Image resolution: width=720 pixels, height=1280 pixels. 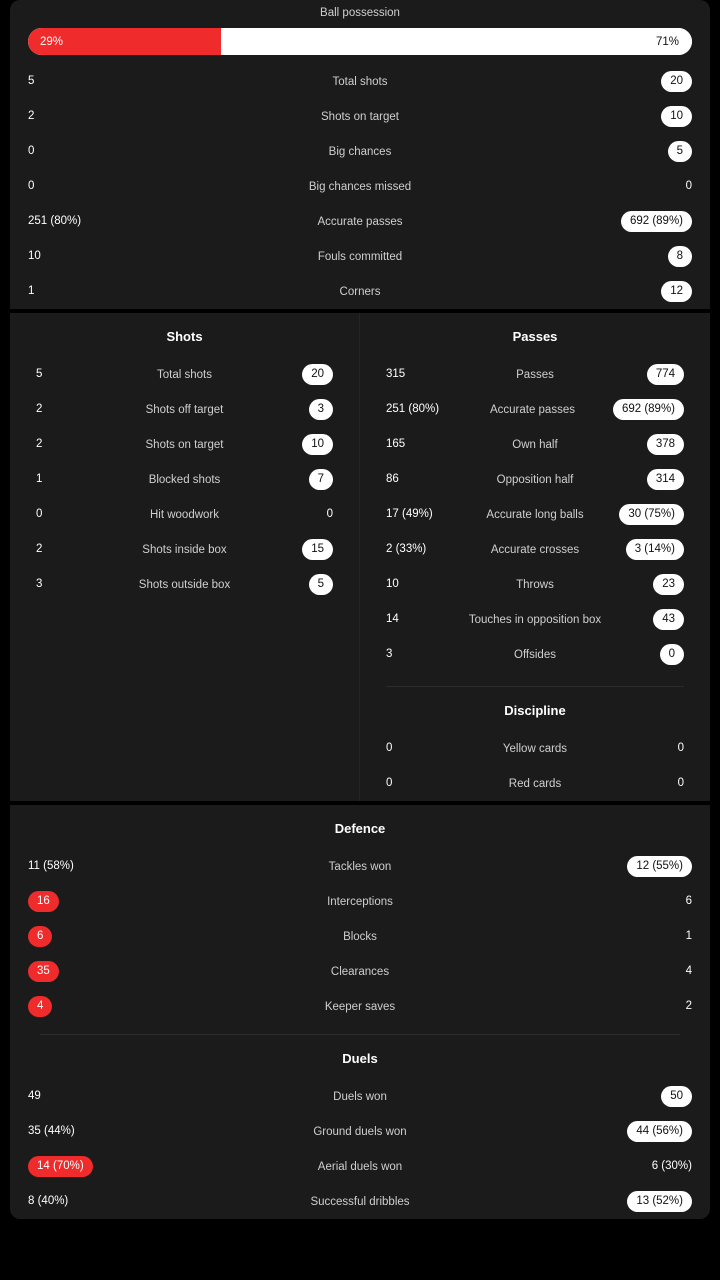 What do you see at coordinates (419, 654) in the screenshot?
I see `stat-home-side: 3` at bounding box center [419, 654].